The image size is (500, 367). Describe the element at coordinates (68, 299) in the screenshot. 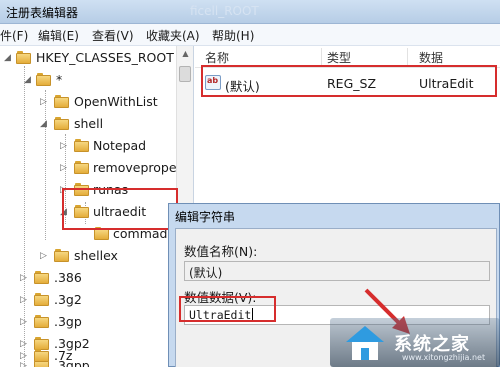

I see `tree-node-label: .3g2` at that location.